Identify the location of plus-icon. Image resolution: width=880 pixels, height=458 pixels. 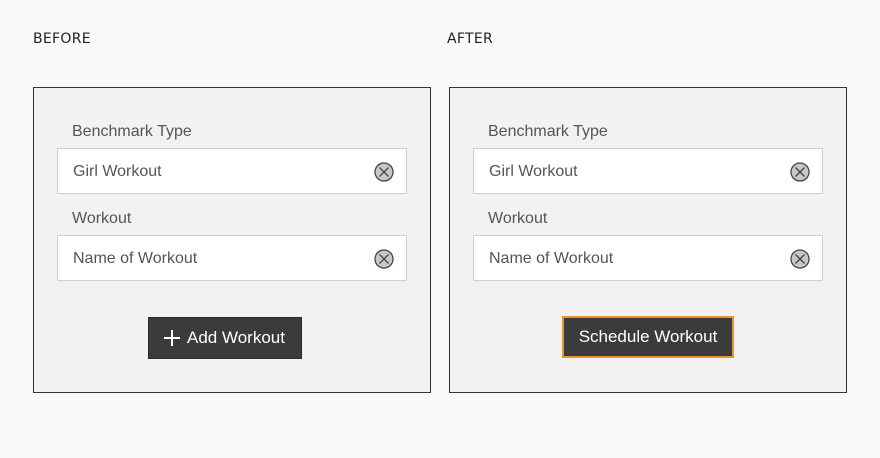
(172, 338).